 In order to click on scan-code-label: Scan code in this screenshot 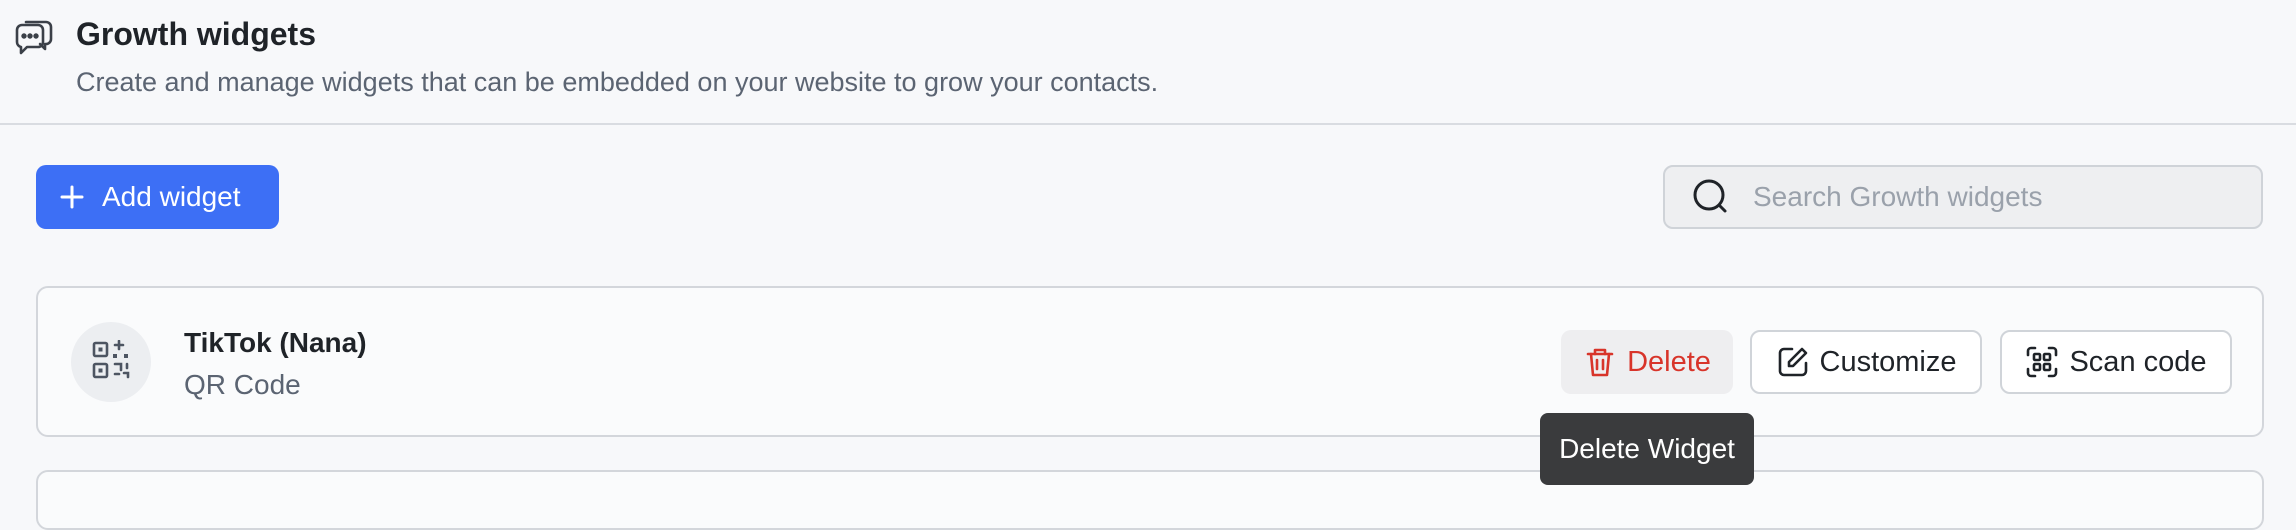, I will do `click(2138, 361)`.